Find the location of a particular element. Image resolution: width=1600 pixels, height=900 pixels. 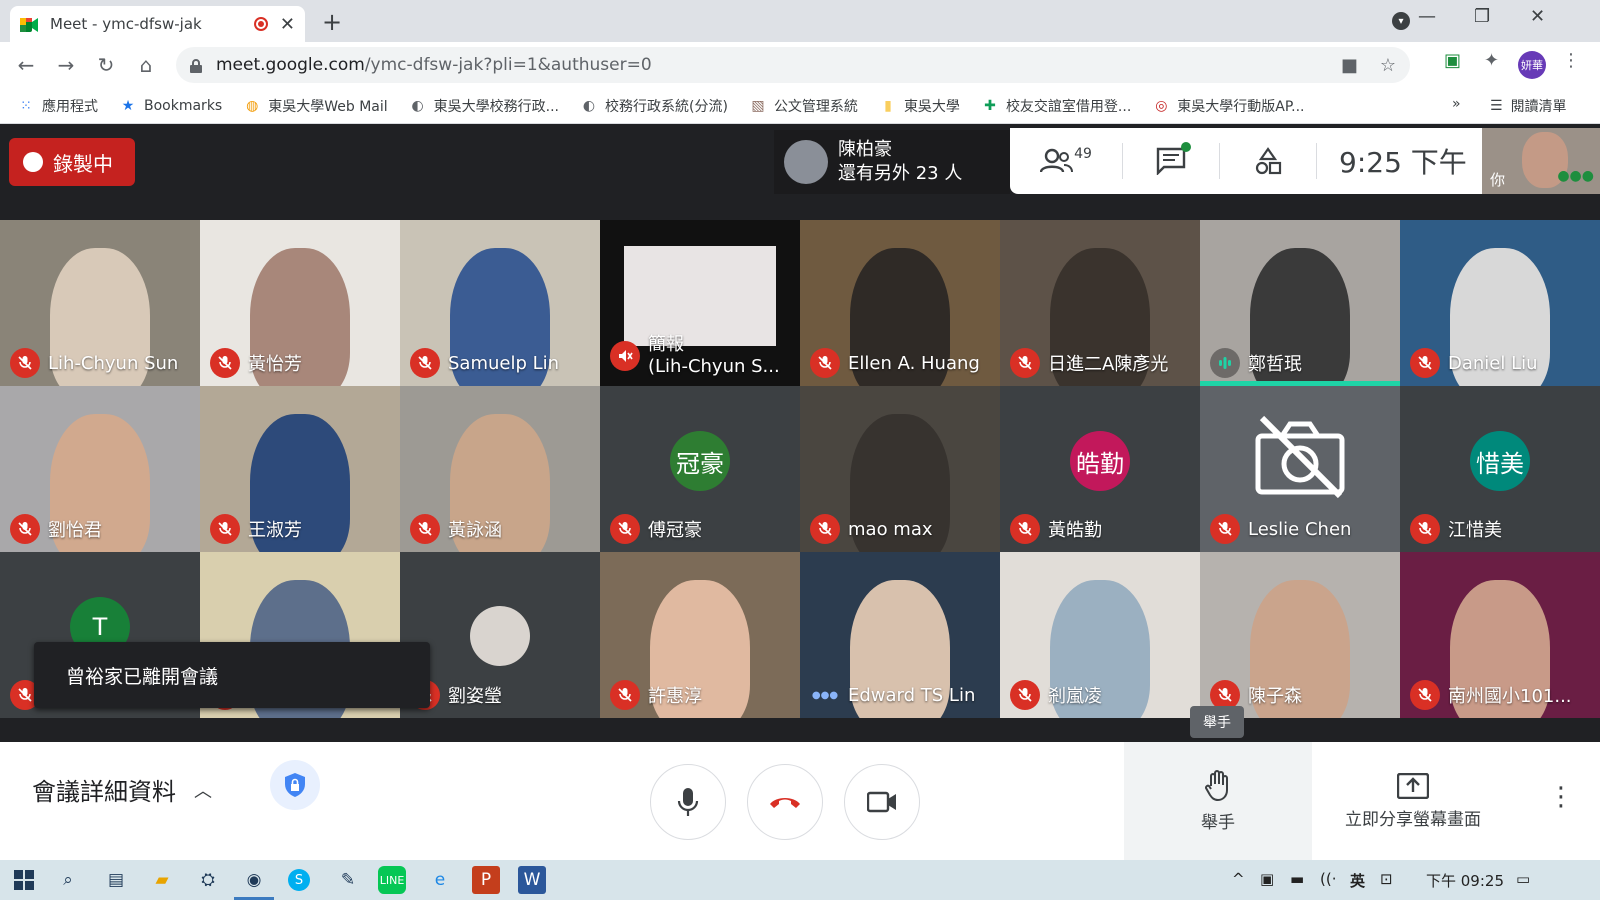

battery-icon: ▬ is located at coordinates (1297, 879).